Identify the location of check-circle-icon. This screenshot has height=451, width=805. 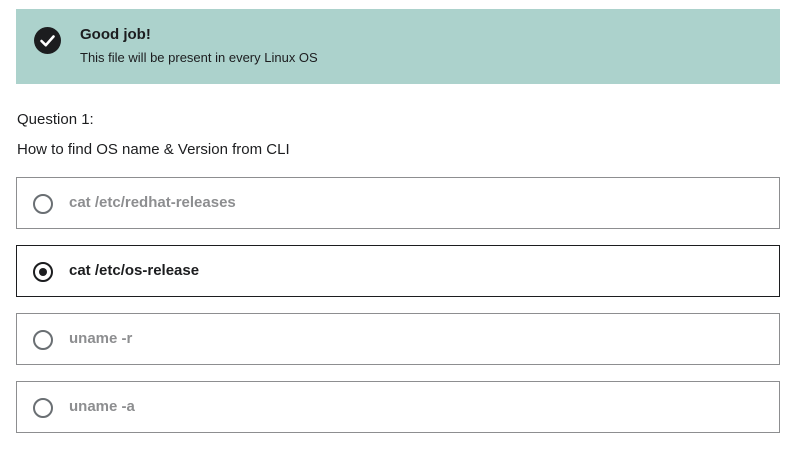
(47, 40).